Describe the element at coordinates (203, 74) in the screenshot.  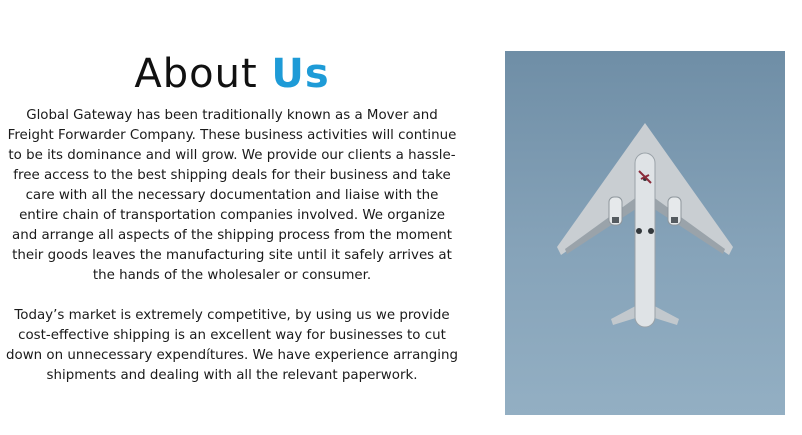
I see `about-heading-main: About` at that location.